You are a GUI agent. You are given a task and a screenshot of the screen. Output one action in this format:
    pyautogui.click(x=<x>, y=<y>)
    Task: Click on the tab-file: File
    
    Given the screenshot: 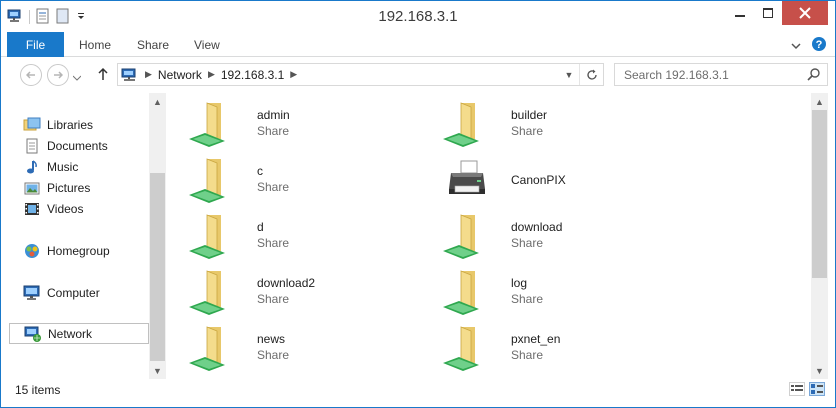 What is the action you would take?
    pyautogui.click(x=35, y=44)
    